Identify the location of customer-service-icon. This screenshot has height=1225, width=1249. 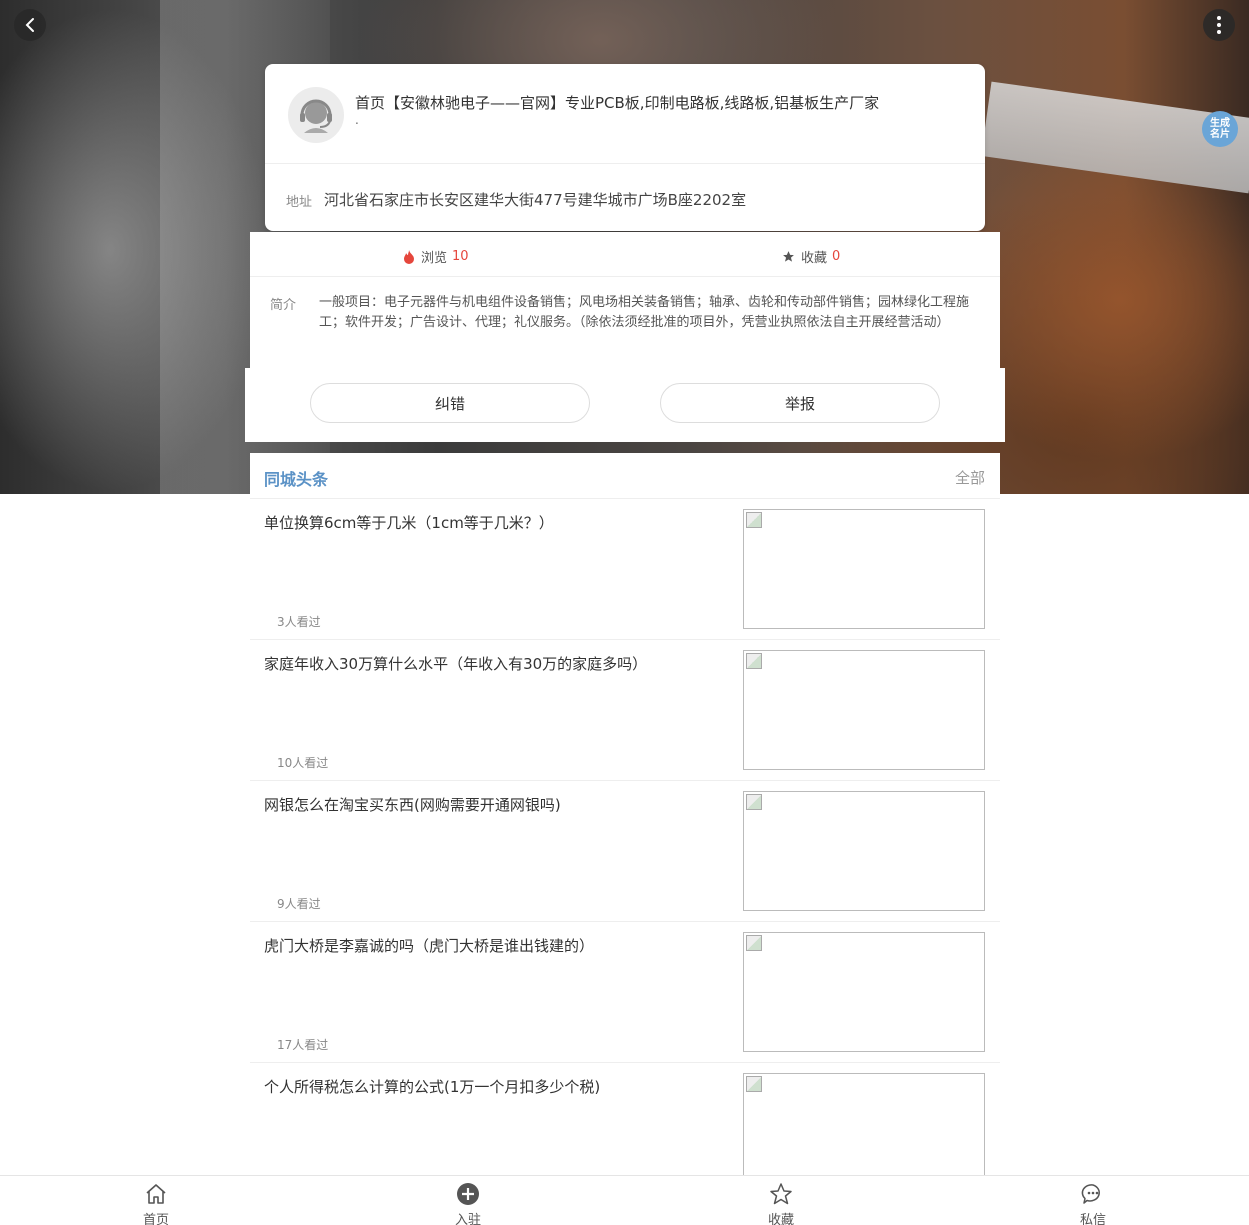
(316, 116).